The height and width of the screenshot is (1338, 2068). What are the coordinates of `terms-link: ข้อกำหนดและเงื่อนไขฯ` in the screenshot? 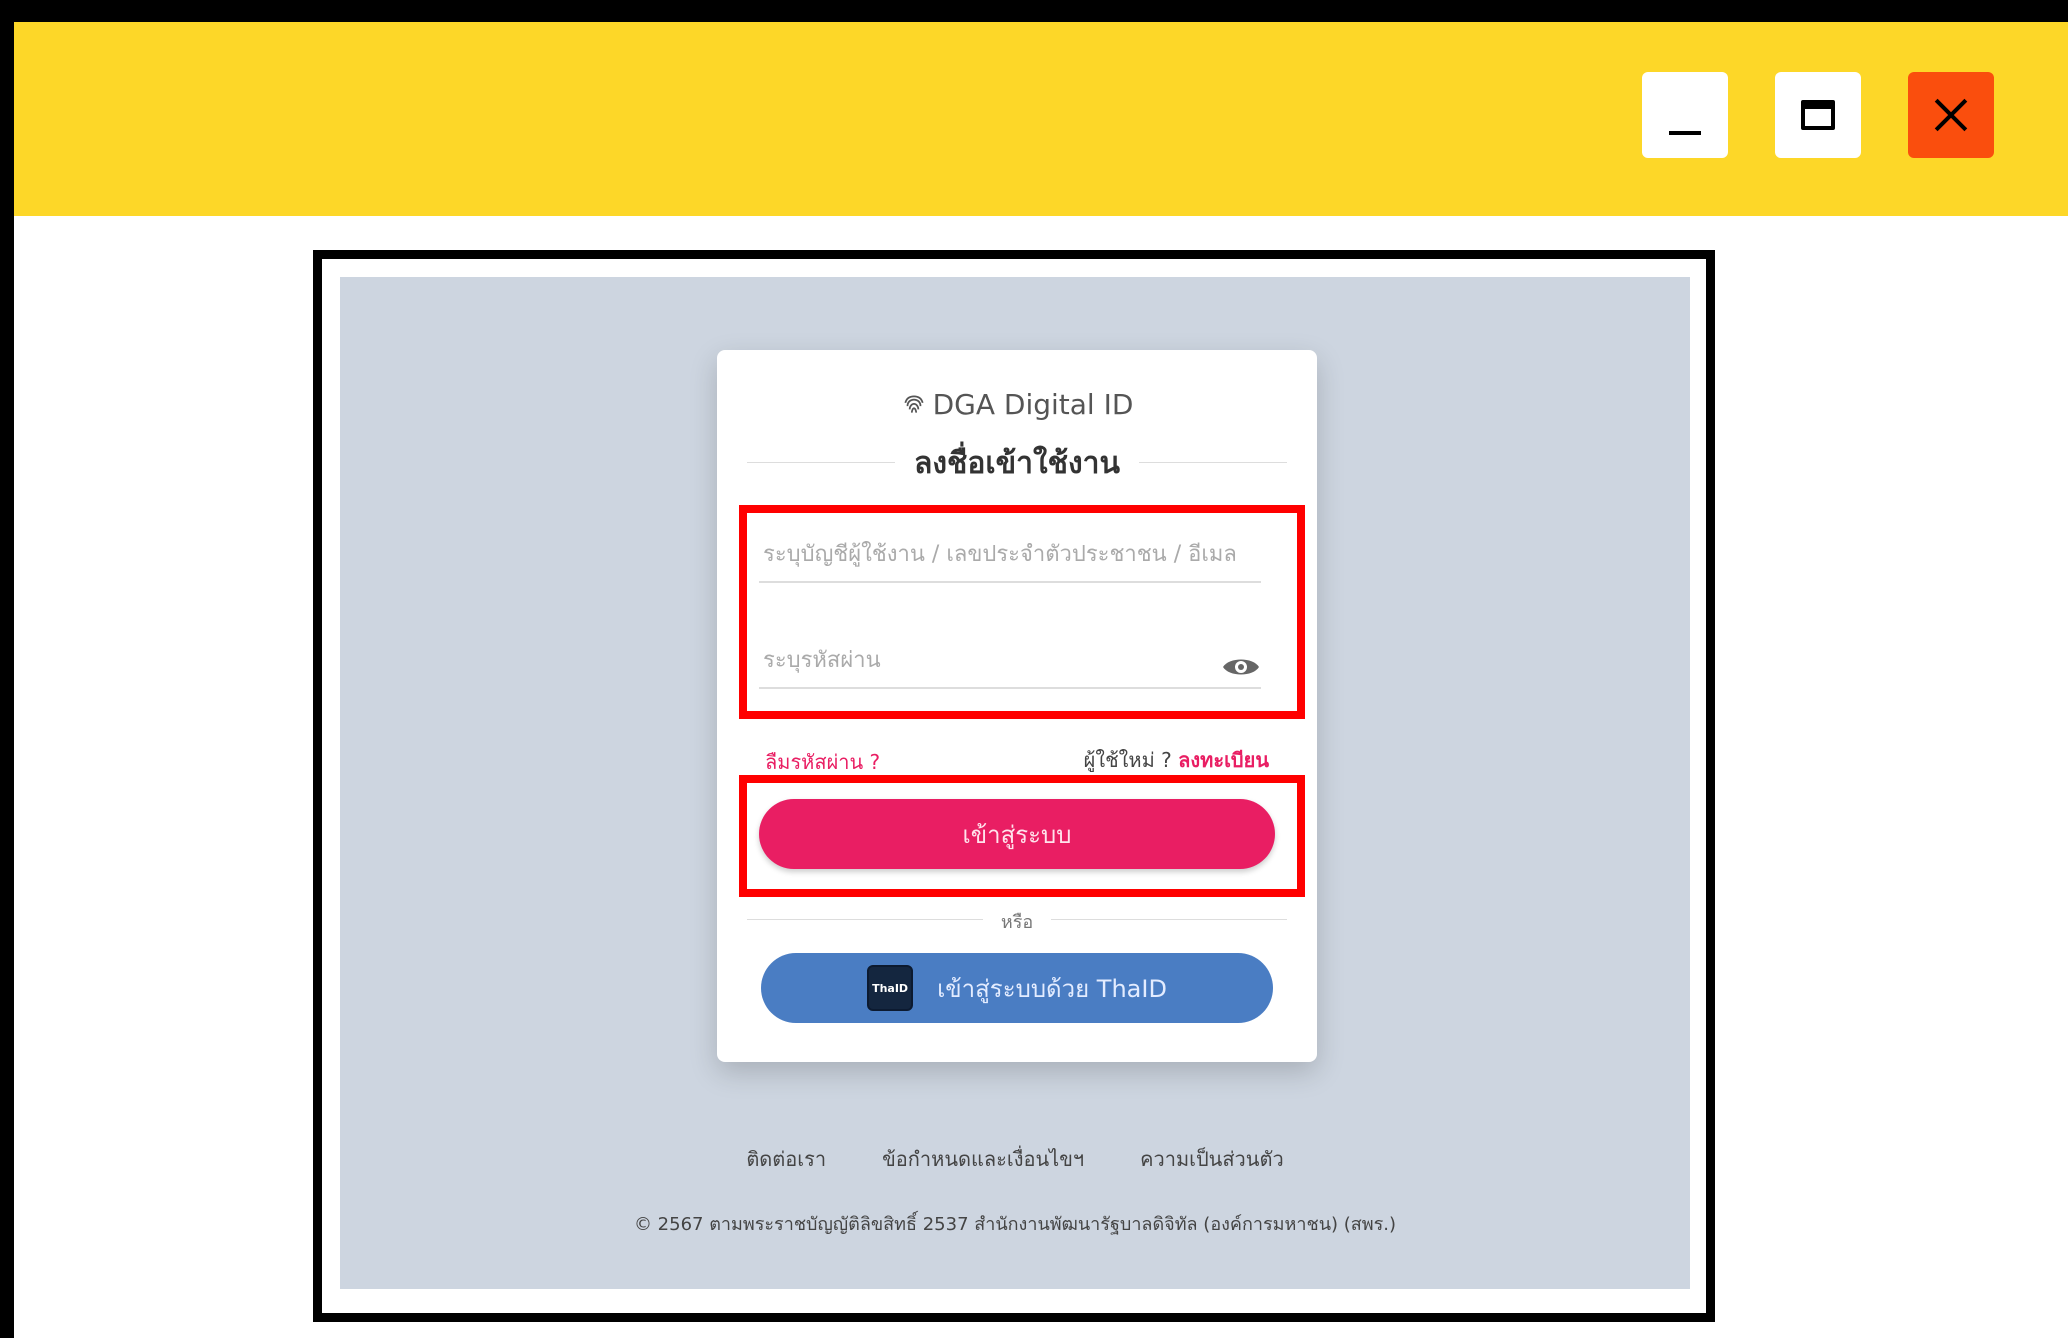 It's located at (983, 1159).